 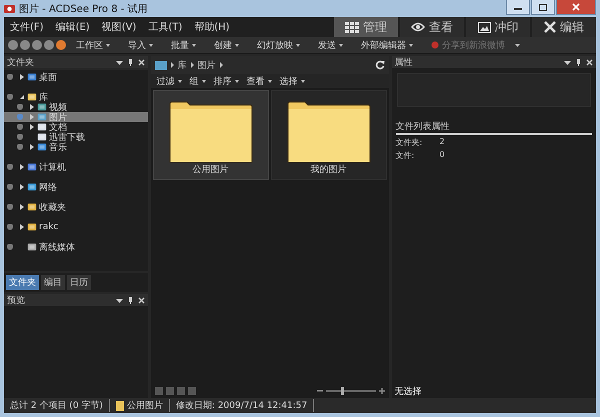 I want to click on toolbar-button: 发送, so click(x=330, y=45).